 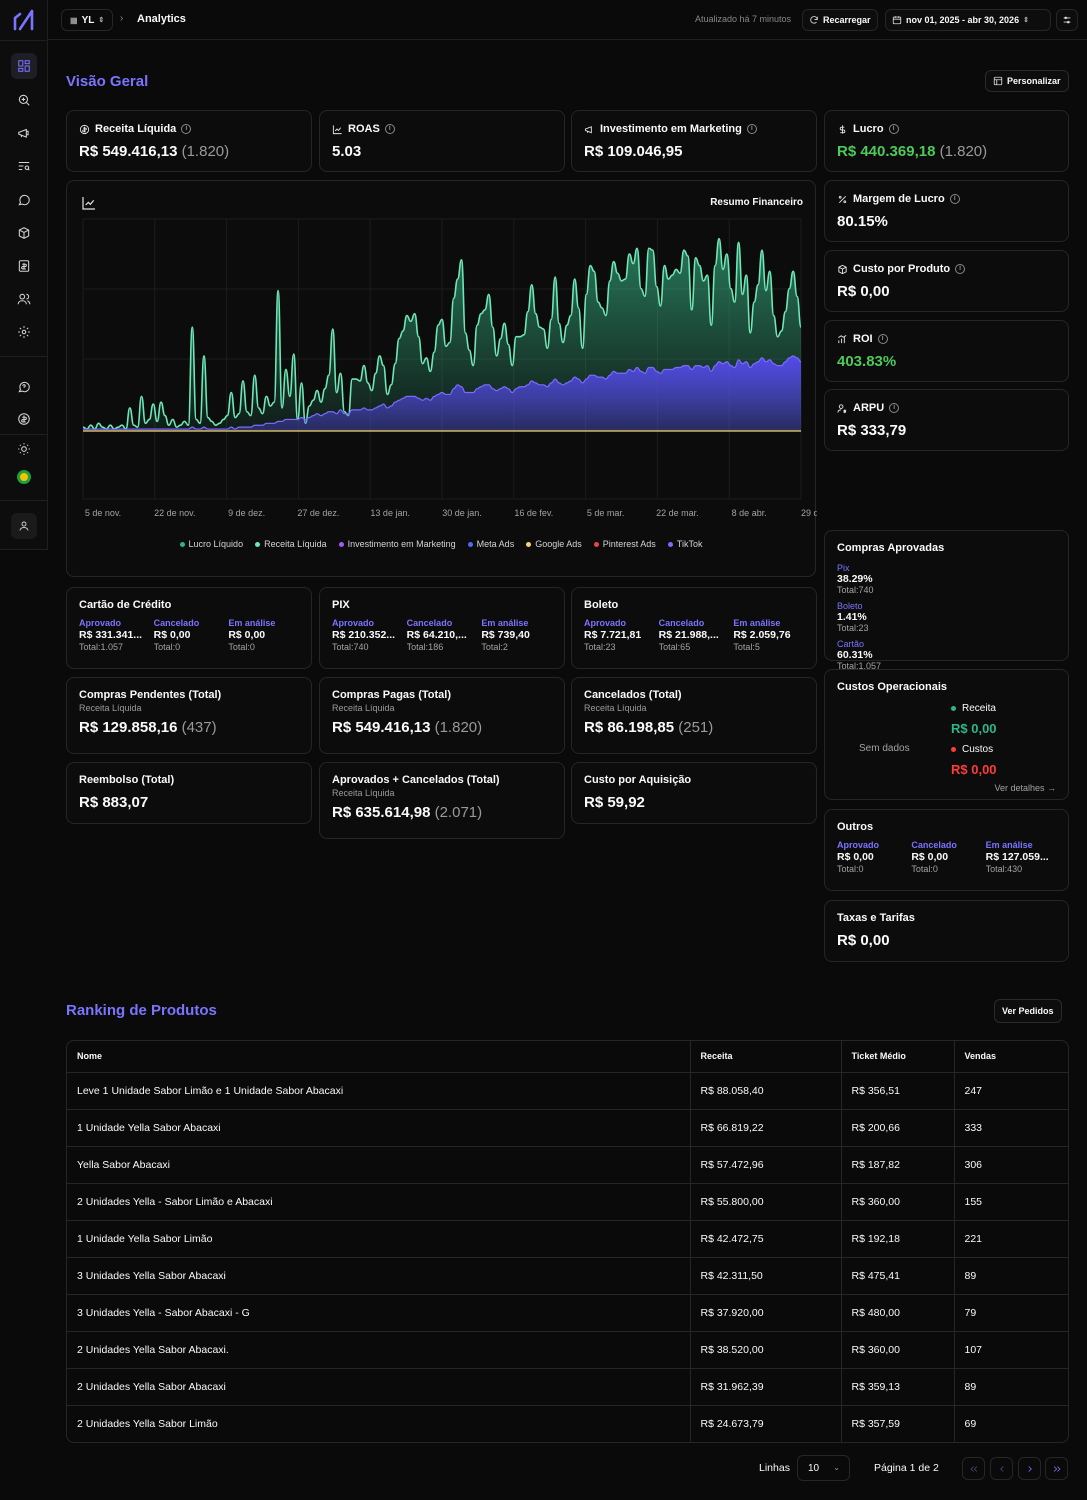 What do you see at coordinates (24, 332) in the screenshot?
I see `settings-icon` at bounding box center [24, 332].